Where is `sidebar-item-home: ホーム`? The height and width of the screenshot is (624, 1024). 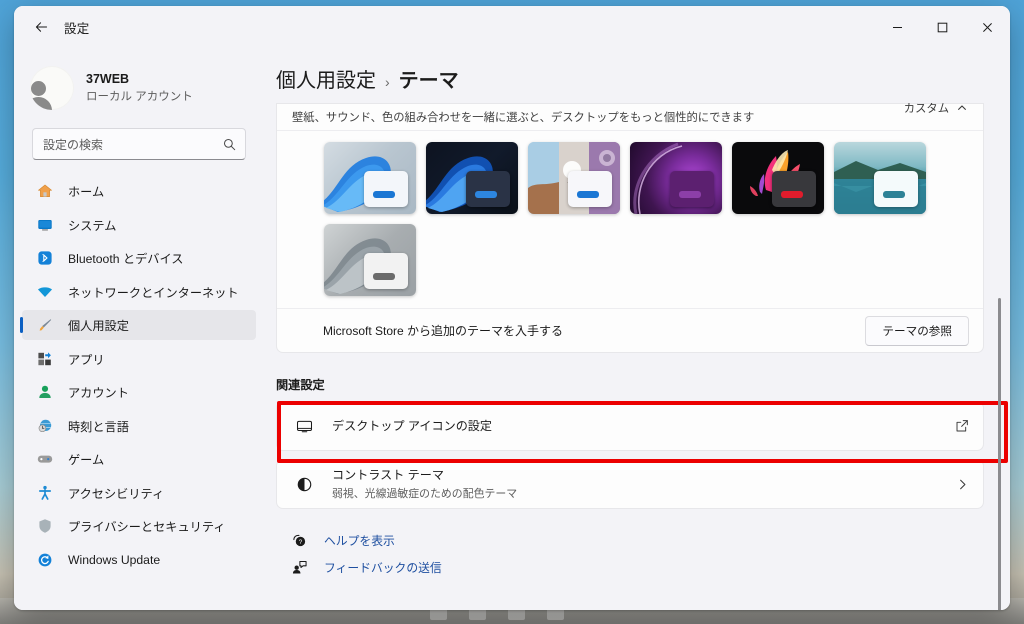 sidebar-item-home: ホーム is located at coordinates (139, 191).